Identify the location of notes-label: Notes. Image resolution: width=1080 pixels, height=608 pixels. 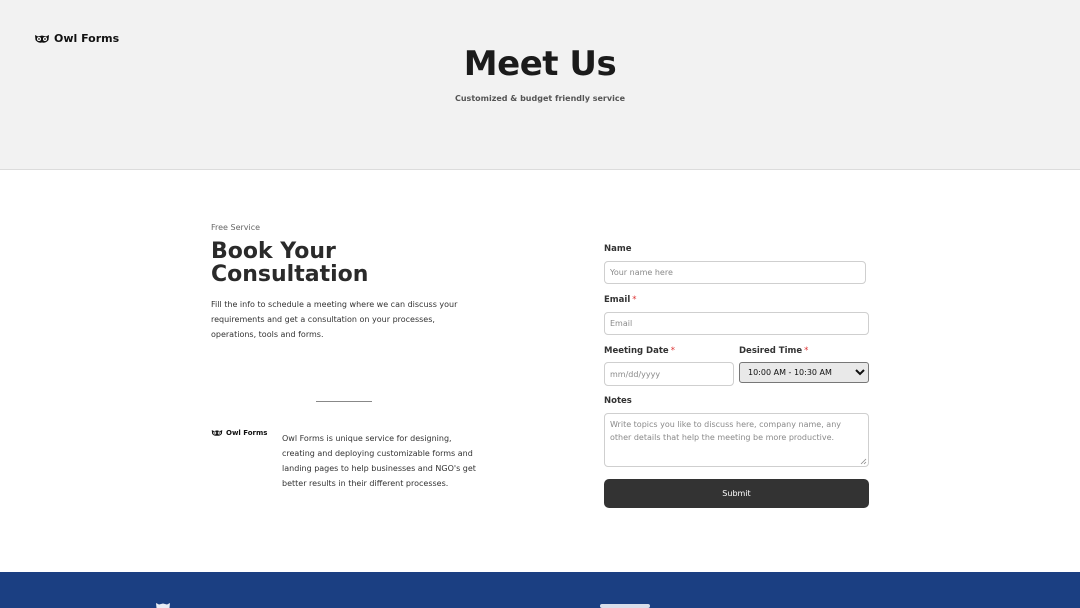
(618, 401).